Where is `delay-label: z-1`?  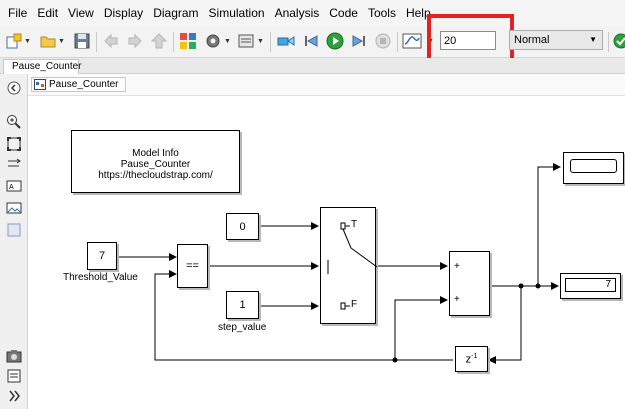
delay-label: z-1 is located at coordinates (471, 359).